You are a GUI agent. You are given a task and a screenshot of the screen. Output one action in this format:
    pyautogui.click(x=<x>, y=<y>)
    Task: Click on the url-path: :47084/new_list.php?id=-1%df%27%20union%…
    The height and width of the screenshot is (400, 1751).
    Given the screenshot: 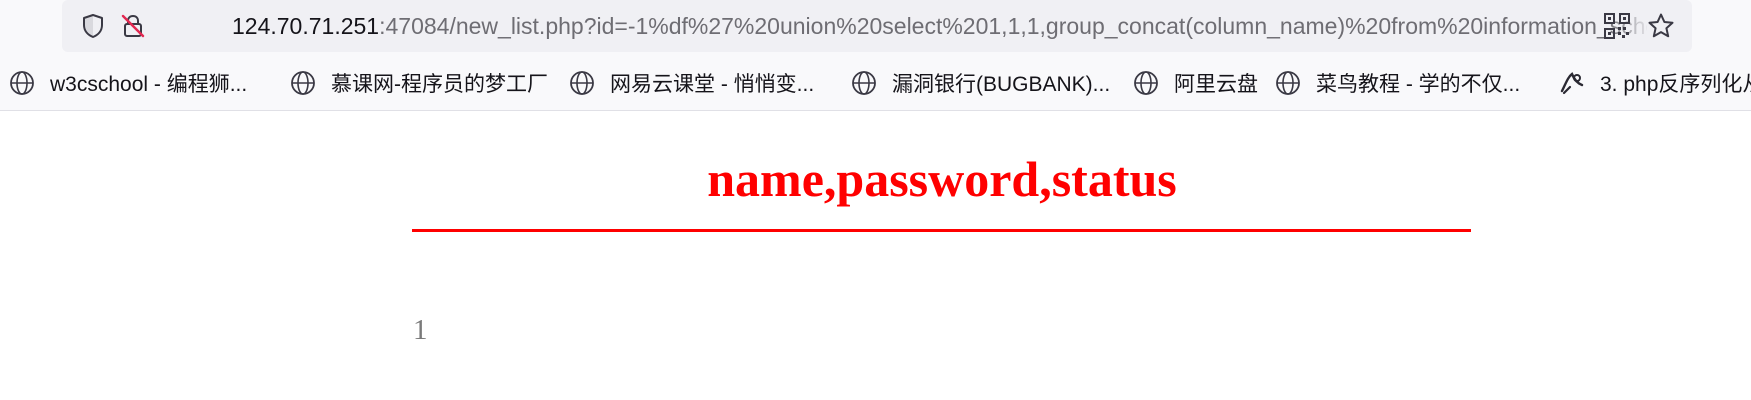 What is the action you would take?
    pyautogui.click(x=1013, y=26)
    